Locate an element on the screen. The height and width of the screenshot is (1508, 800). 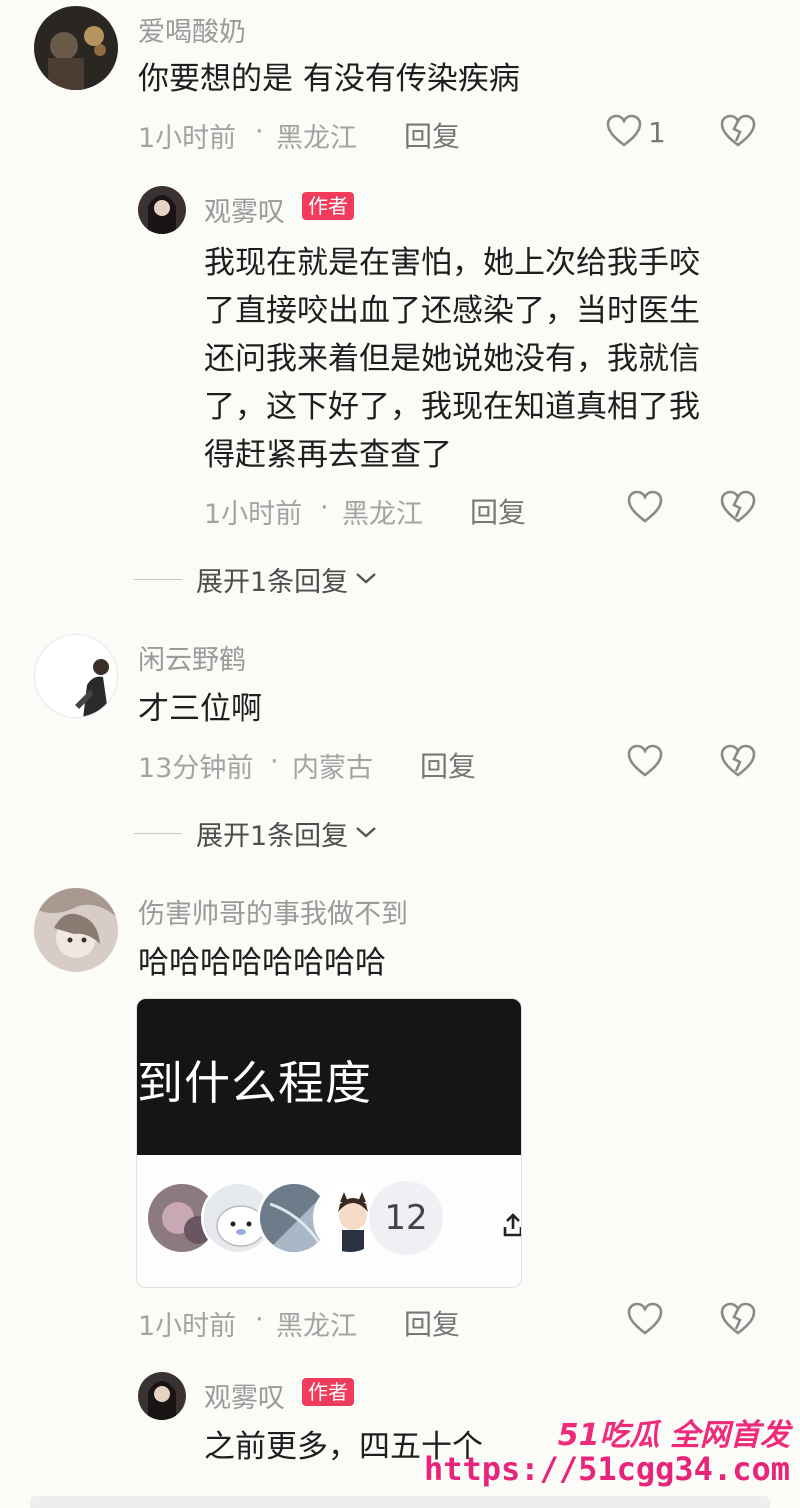
like-count: 1 is located at coordinates (657, 132).